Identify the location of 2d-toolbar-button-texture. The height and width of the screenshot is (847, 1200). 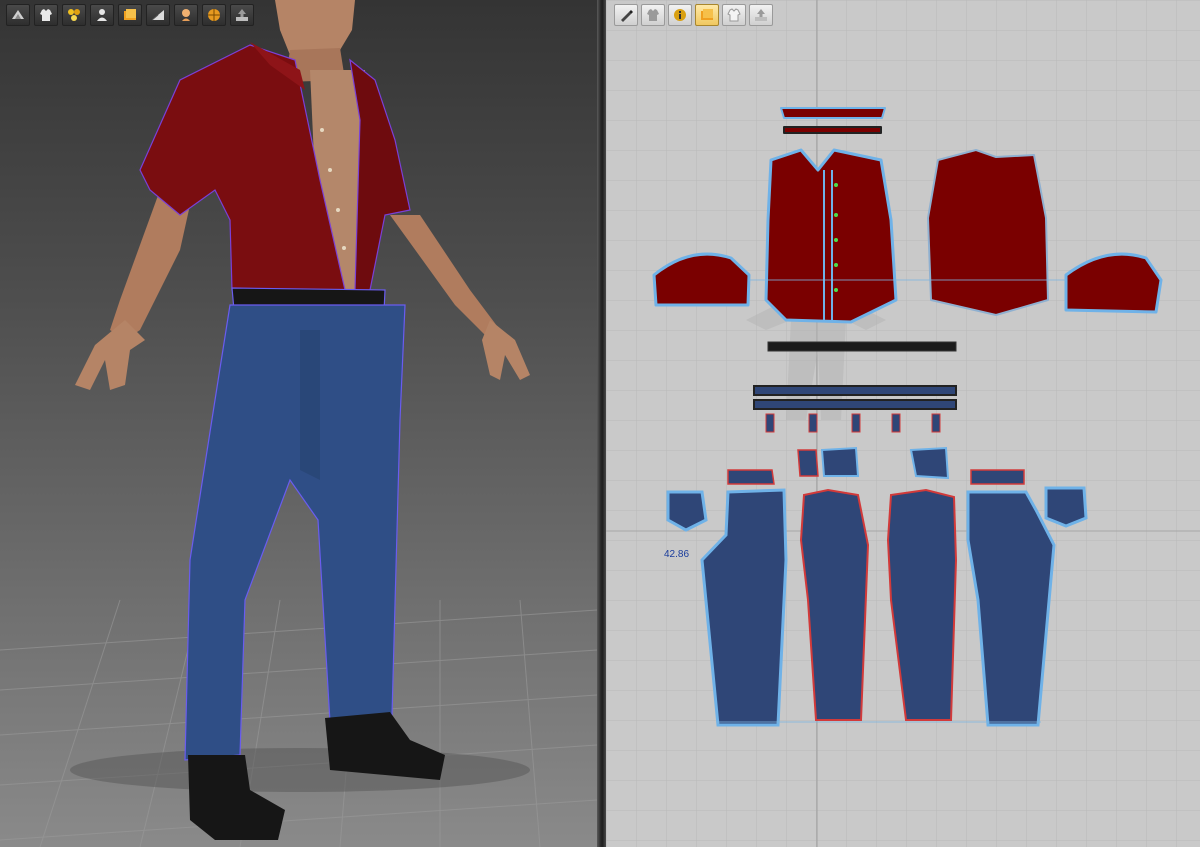
(707, 15).